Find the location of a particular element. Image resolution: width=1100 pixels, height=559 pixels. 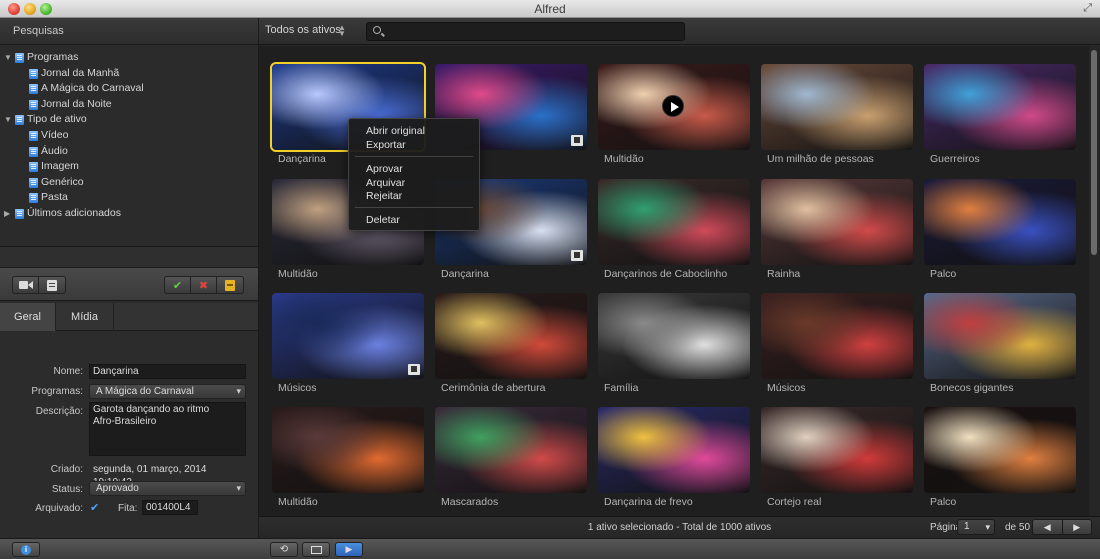

name-field: Dançarina is located at coordinates (167, 371).